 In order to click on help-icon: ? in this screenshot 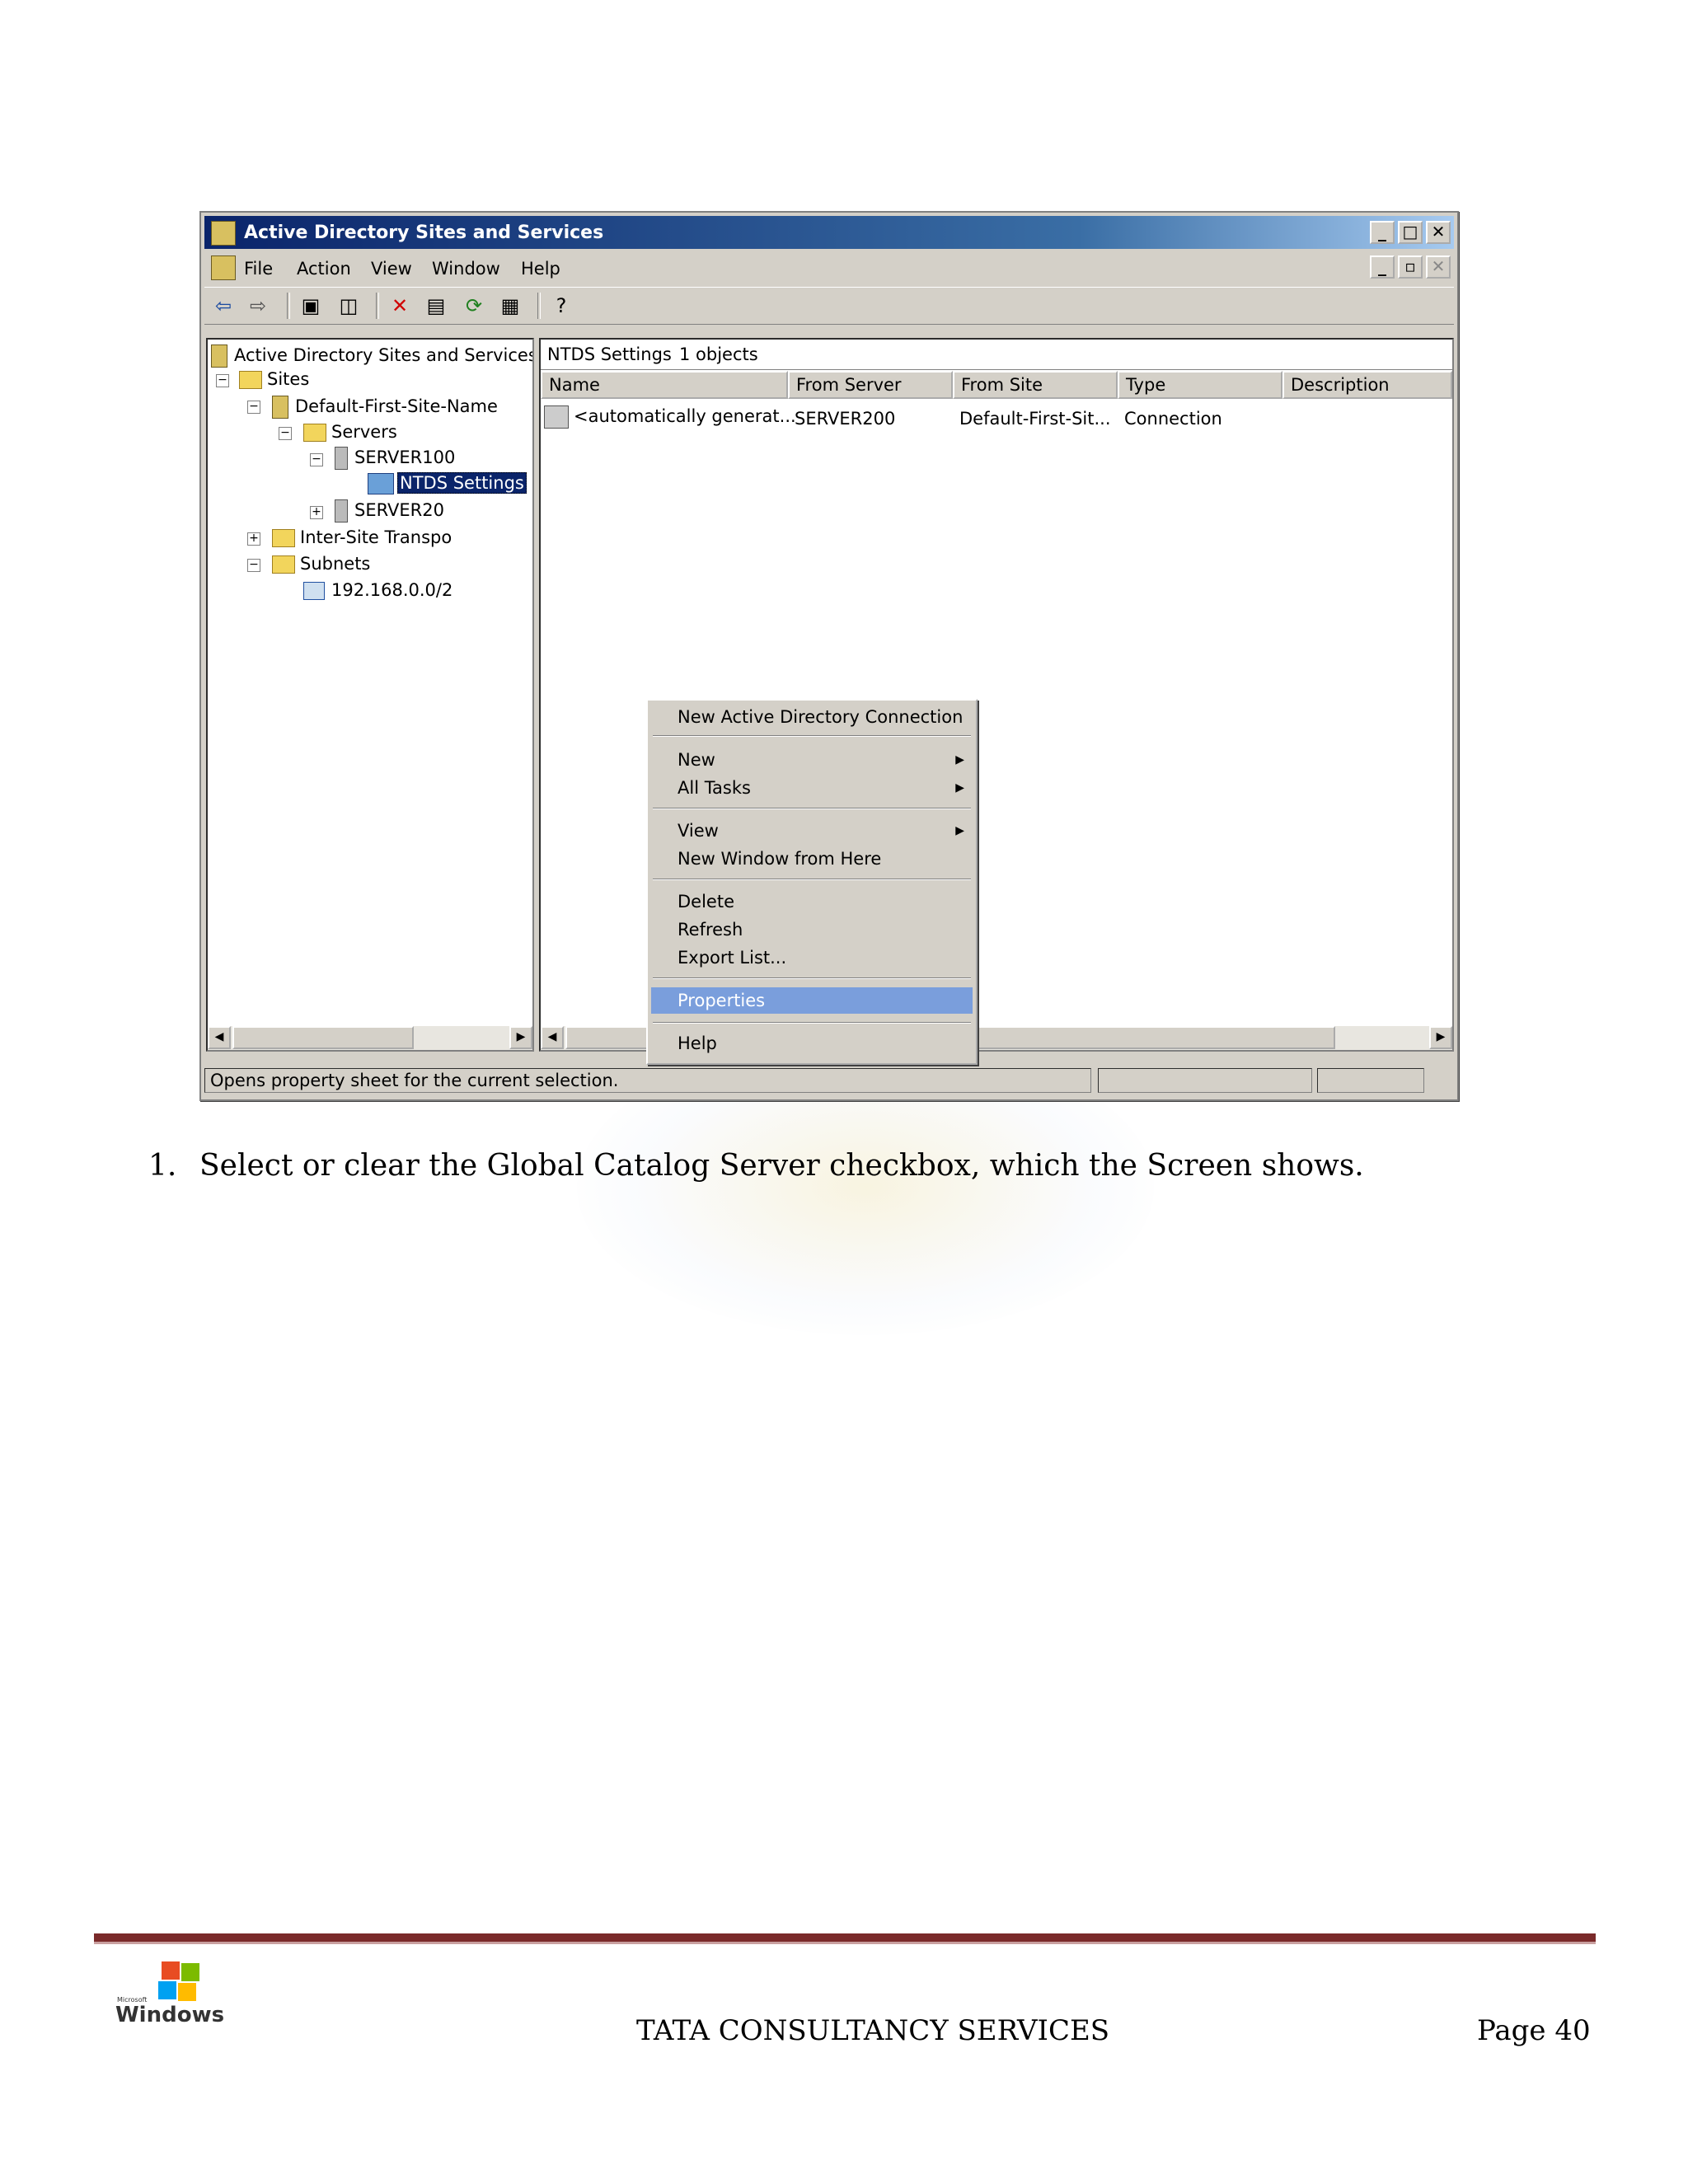, I will do `click(561, 305)`.